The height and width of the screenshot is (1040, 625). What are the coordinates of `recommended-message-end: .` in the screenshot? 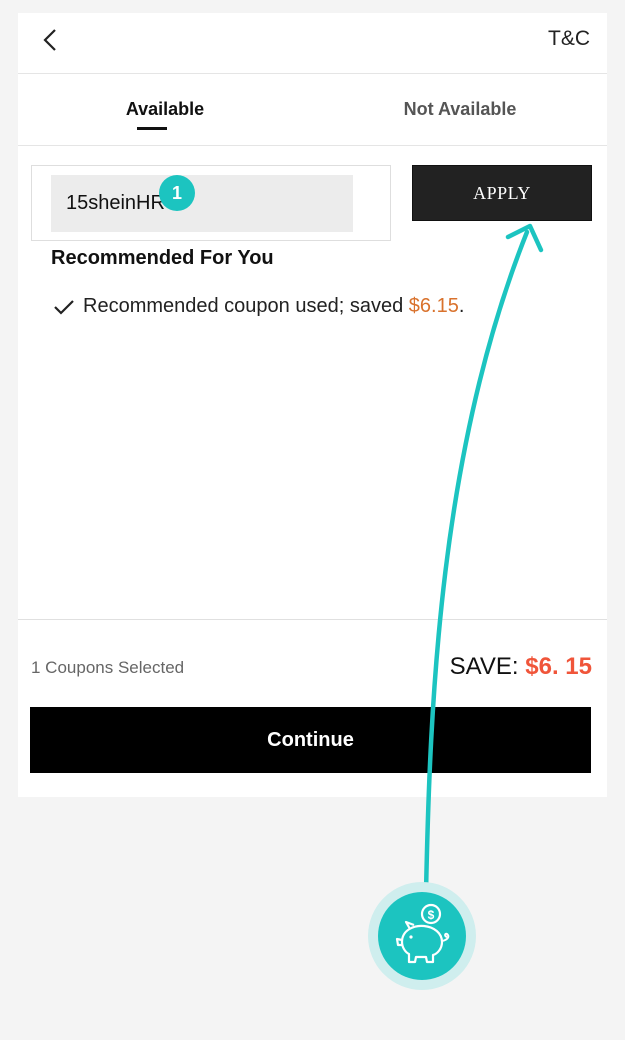 It's located at (461, 306).